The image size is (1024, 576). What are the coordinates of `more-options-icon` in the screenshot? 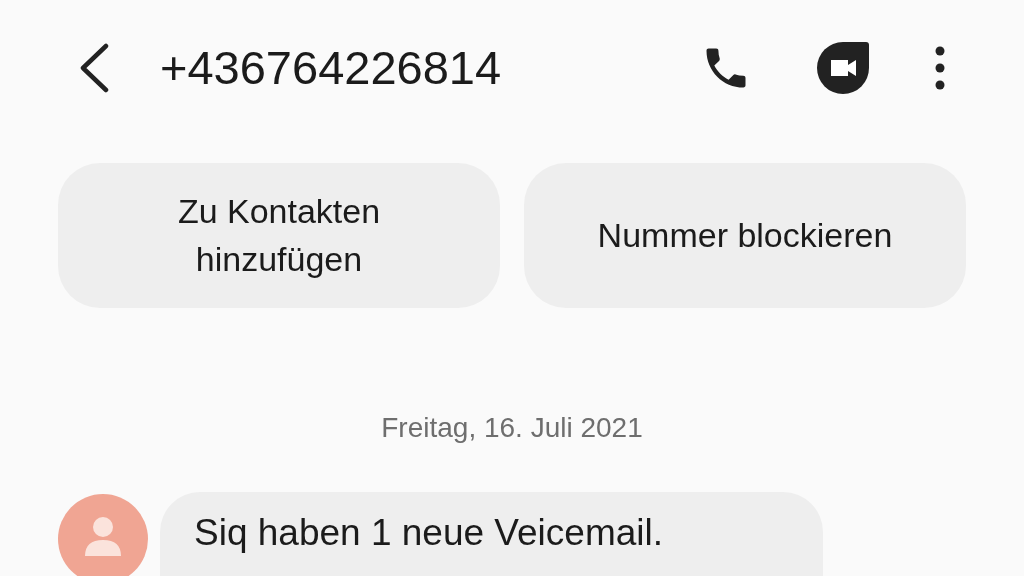 It's located at (940, 67).